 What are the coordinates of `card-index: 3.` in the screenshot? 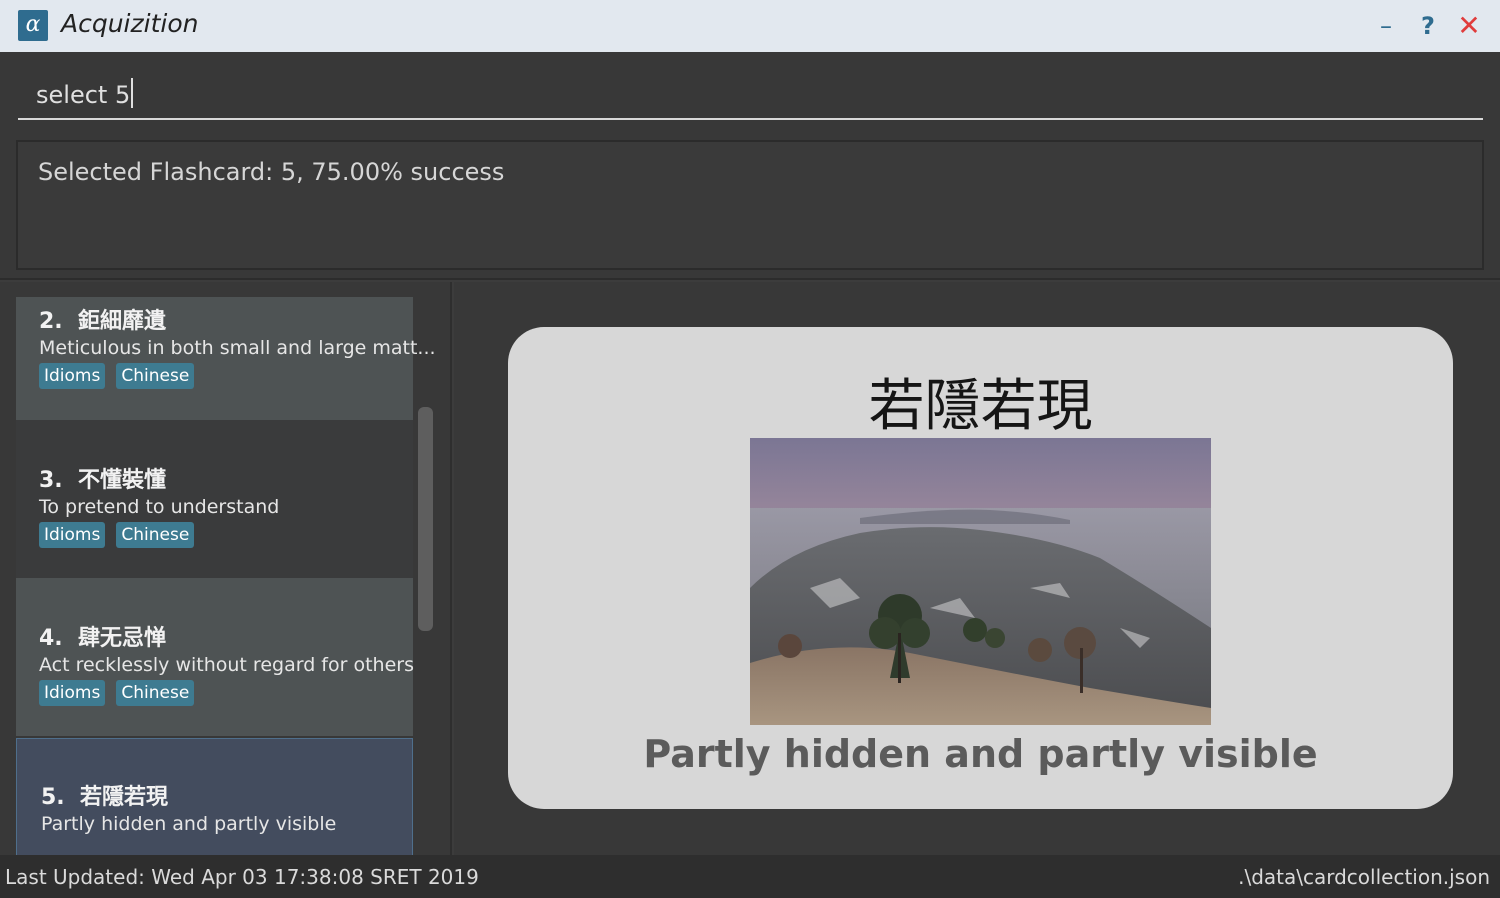 It's located at (51, 480).